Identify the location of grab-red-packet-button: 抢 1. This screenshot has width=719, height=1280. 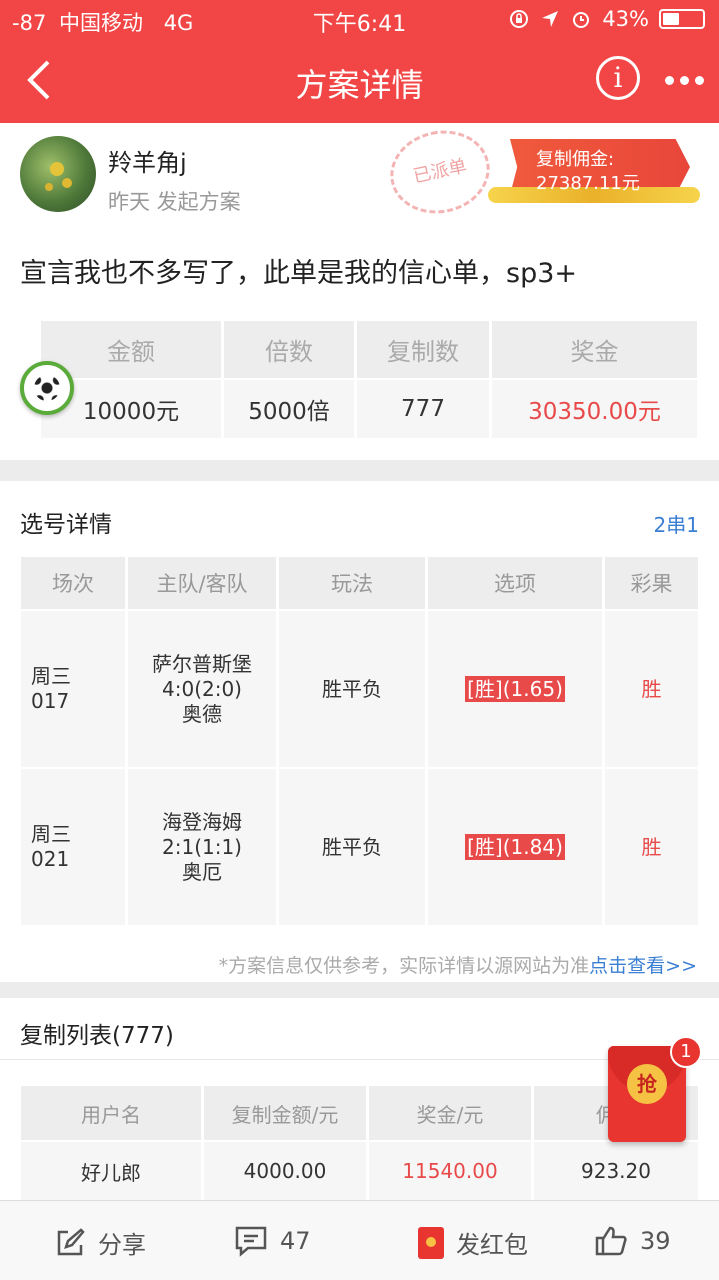
(655, 1089).